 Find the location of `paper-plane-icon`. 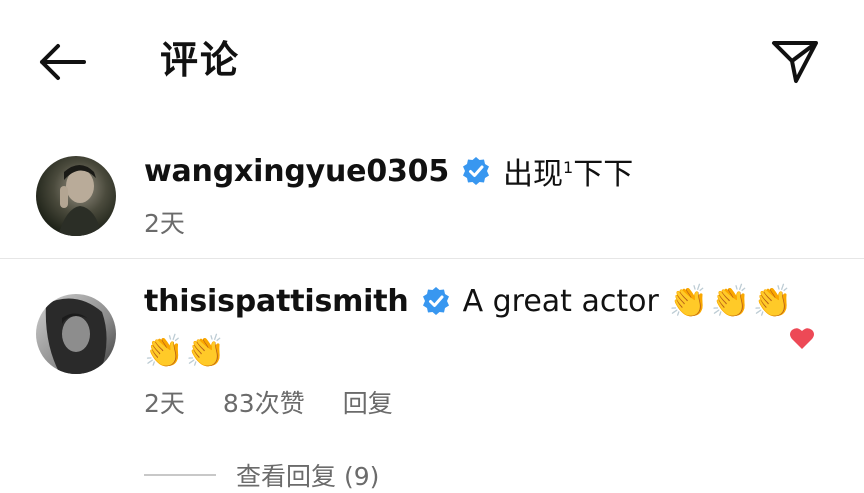

paper-plane-icon is located at coordinates (795, 62).